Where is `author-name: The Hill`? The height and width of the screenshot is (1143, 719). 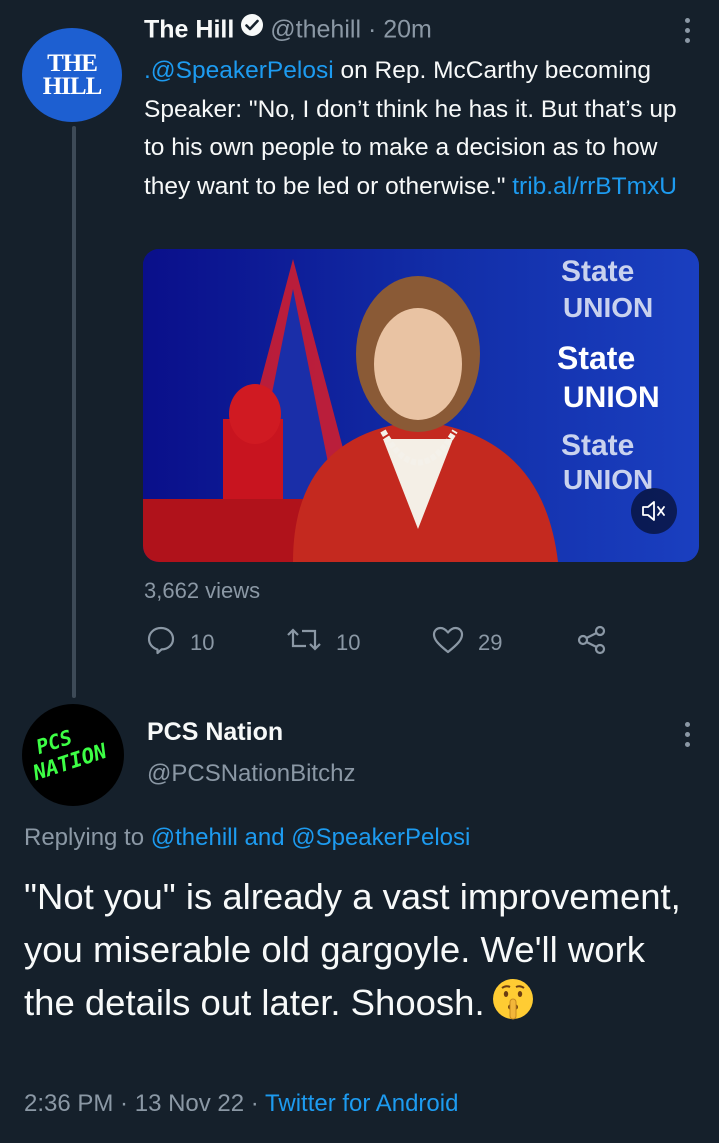
author-name: The Hill is located at coordinates (189, 30).